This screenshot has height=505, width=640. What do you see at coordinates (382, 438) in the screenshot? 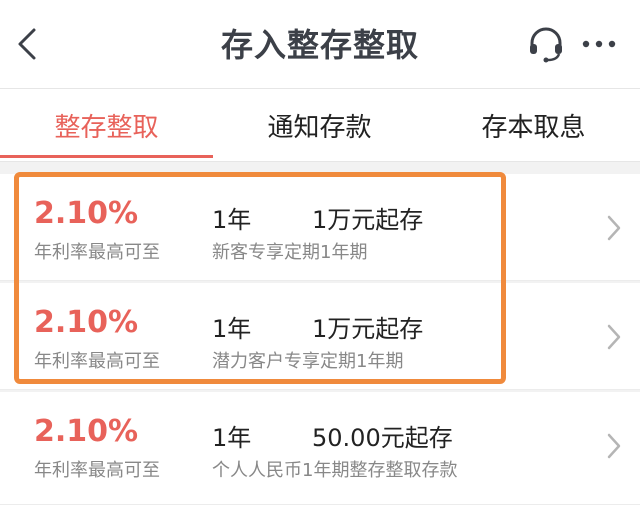
I see `min-amount: 50.00元起存` at bounding box center [382, 438].